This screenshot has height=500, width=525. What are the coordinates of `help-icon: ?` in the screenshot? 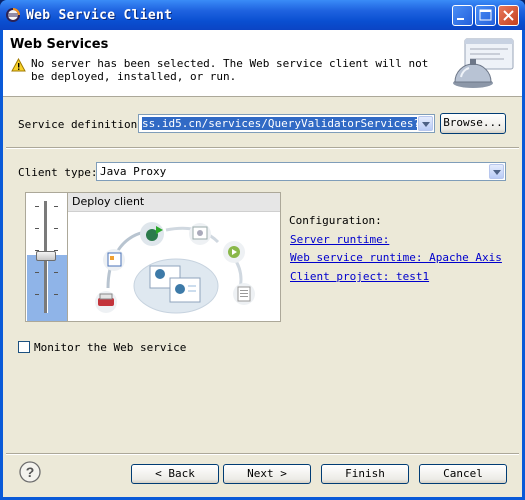 It's located at (30, 472).